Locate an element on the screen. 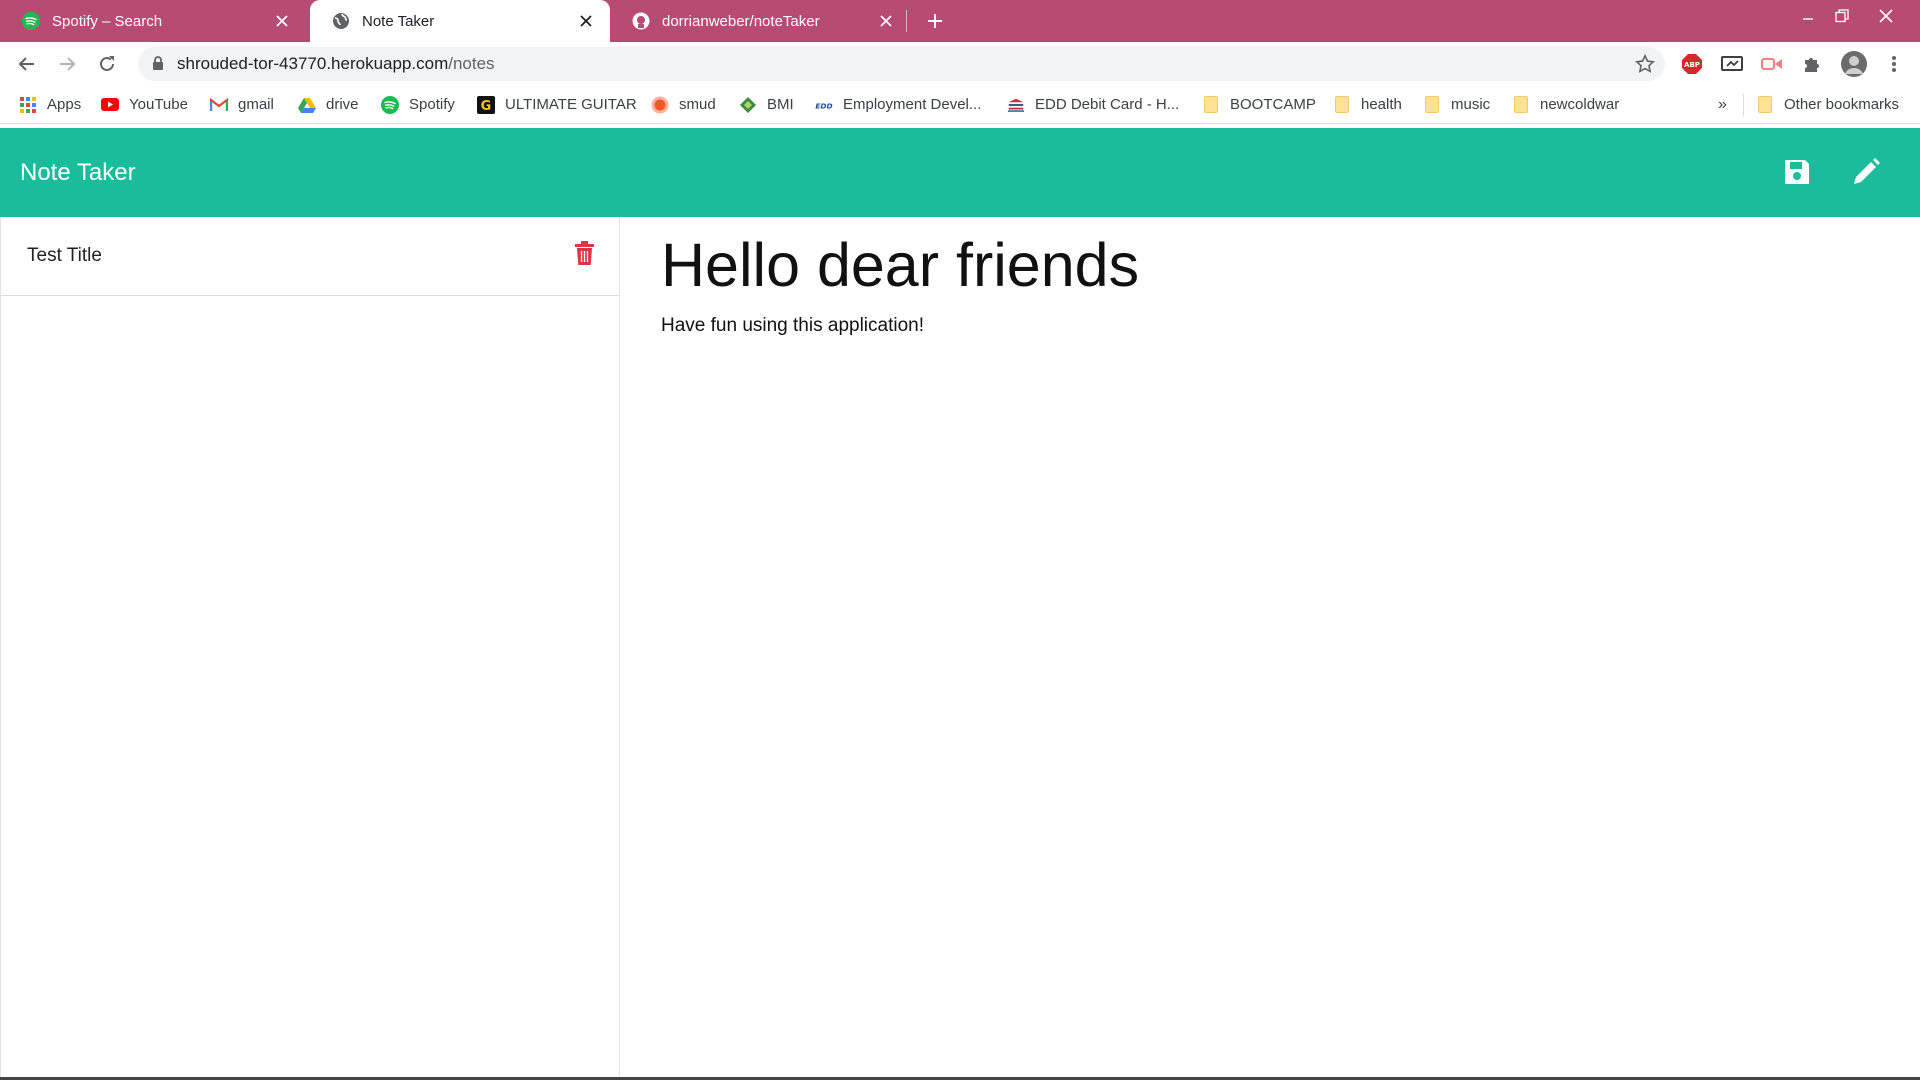 Image resolution: width=1920 pixels, height=1080 pixels. globe-icon is located at coordinates (341, 21).